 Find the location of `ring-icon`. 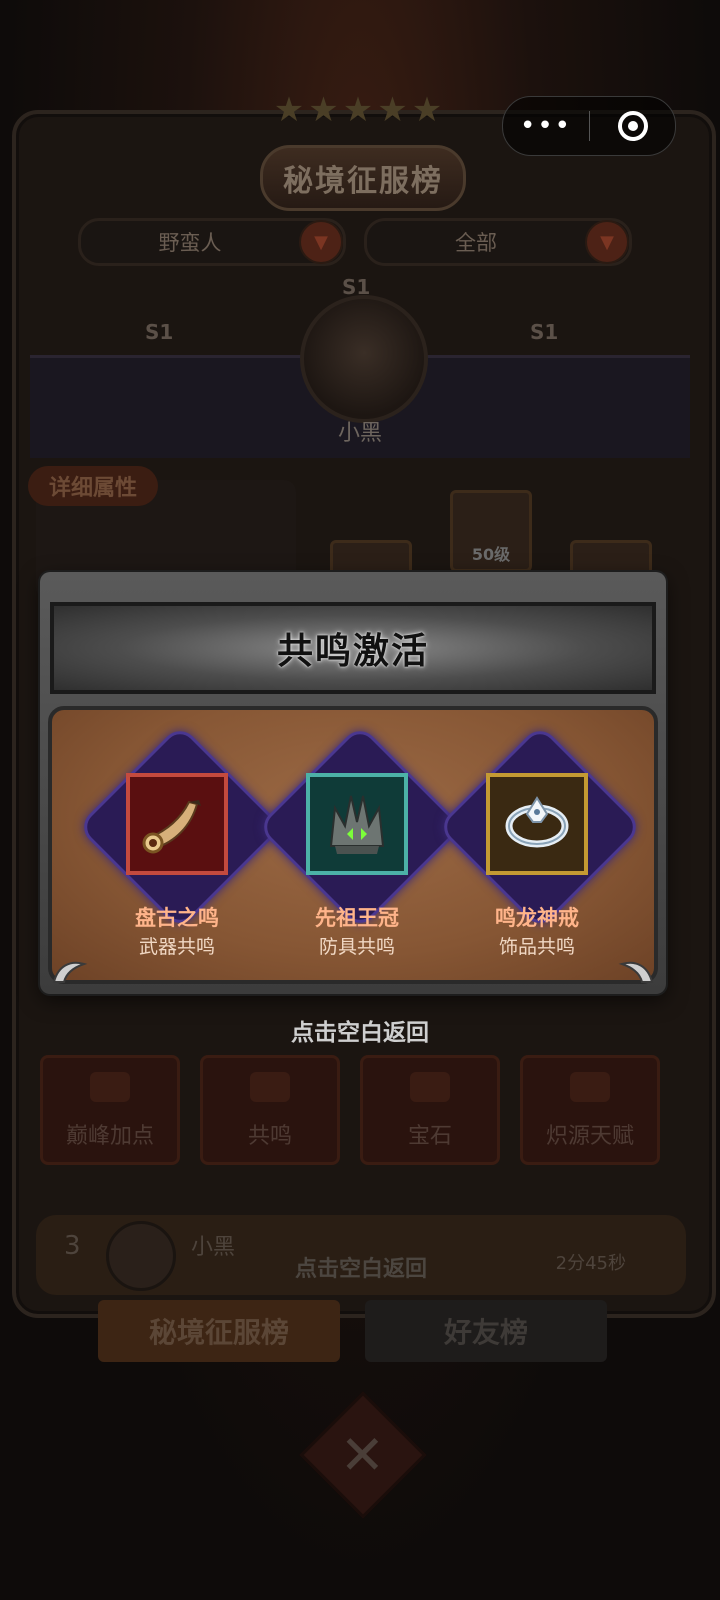

ring-icon is located at coordinates (537, 824).